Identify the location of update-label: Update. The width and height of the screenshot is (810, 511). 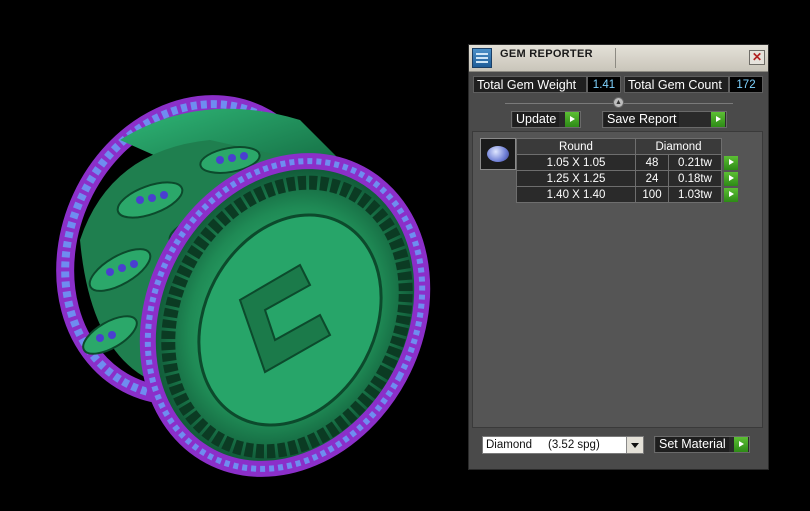
(536, 119).